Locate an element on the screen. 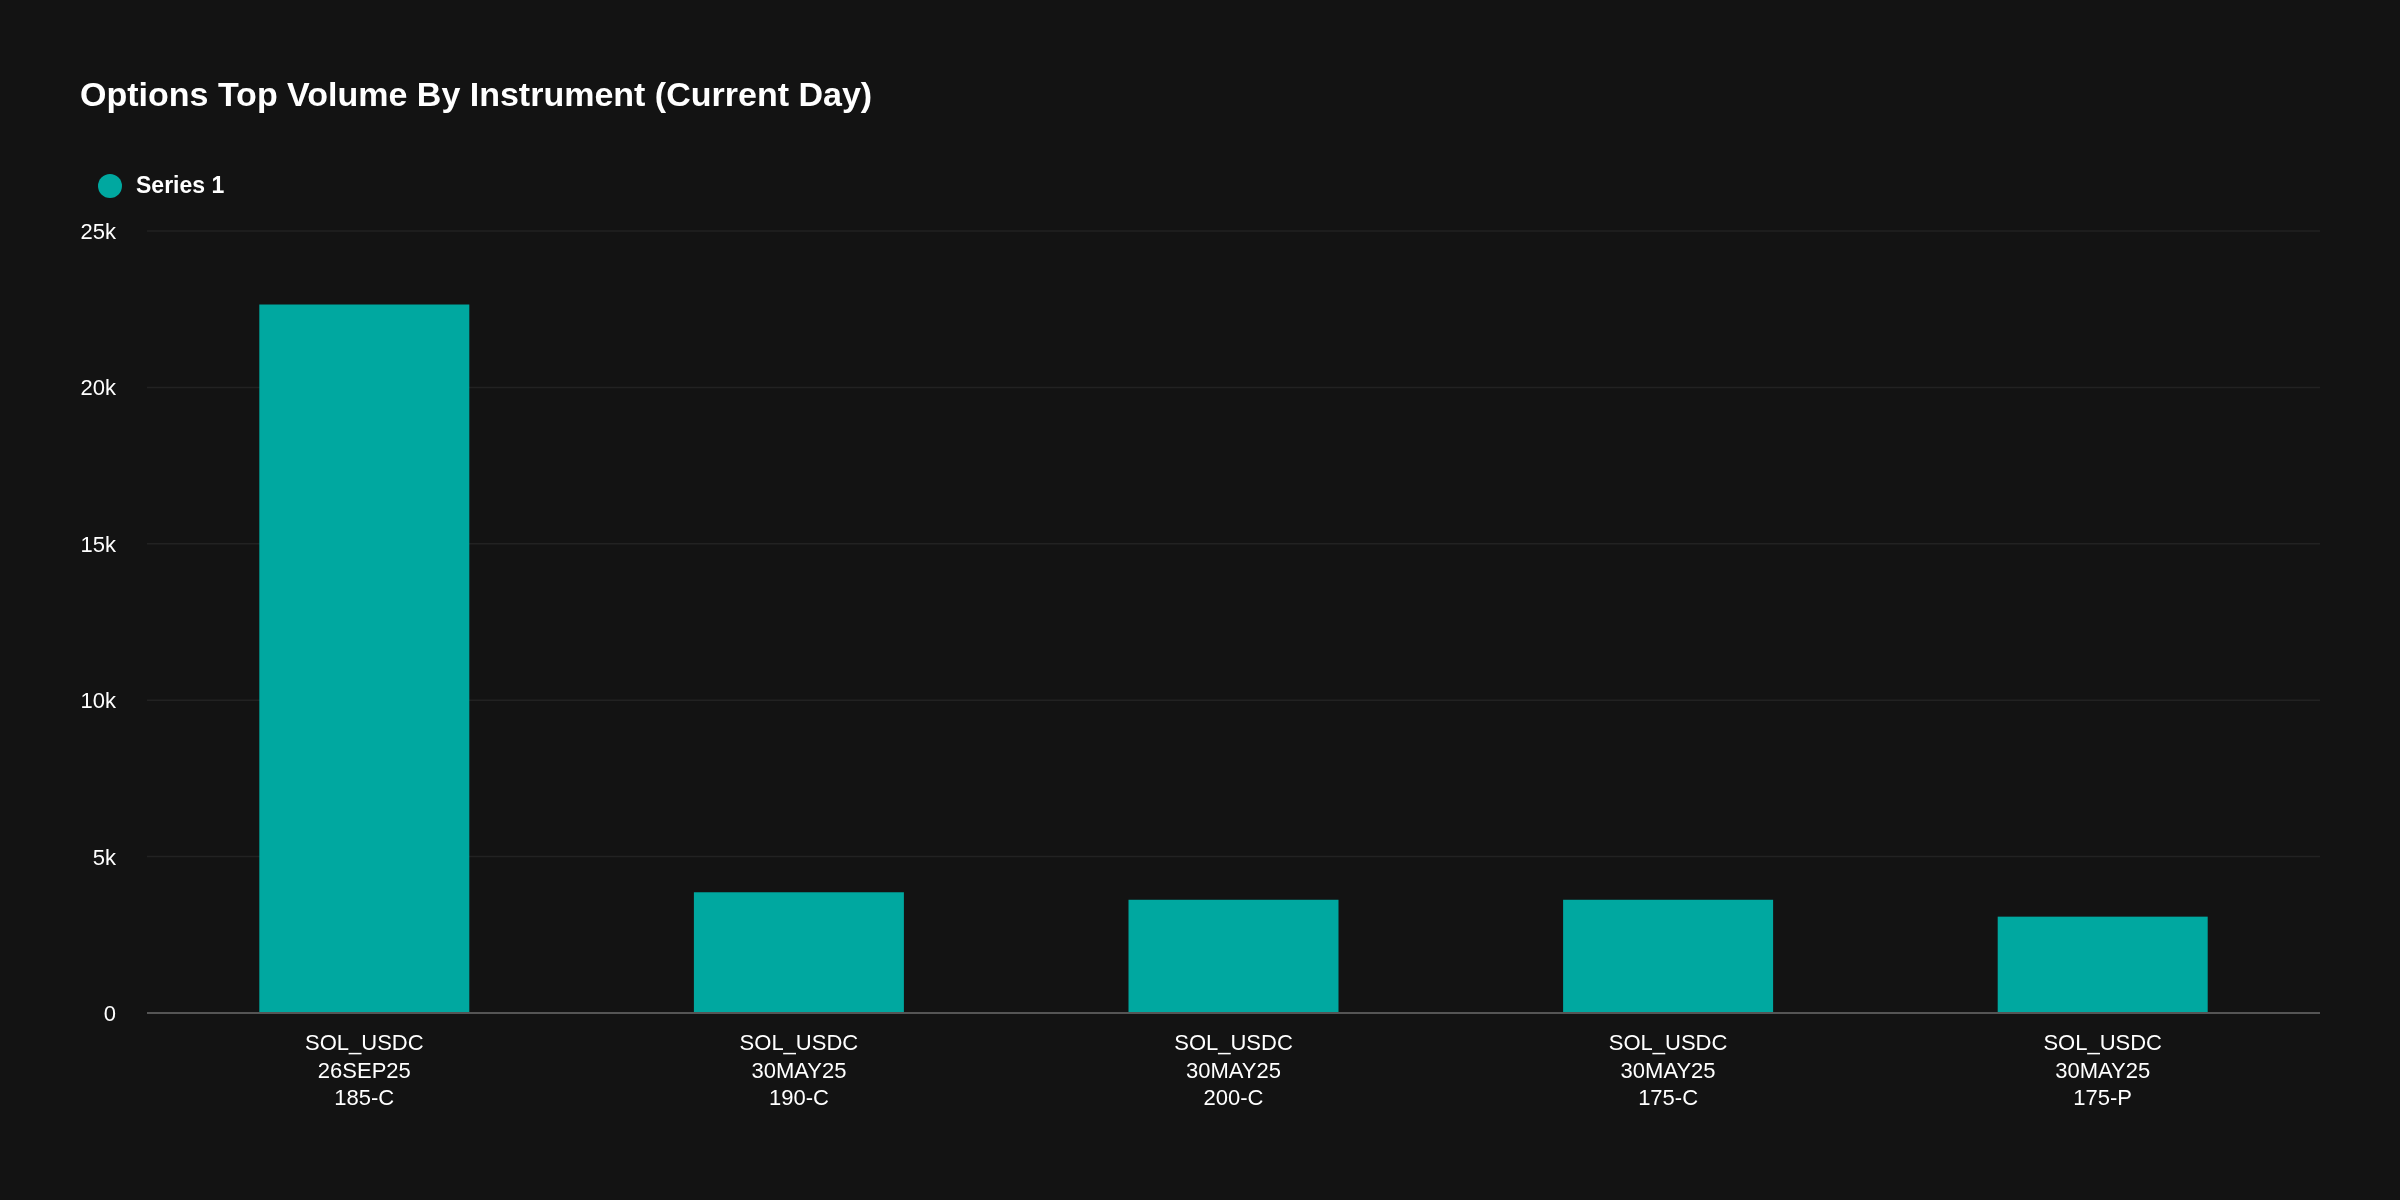 The height and width of the screenshot is (1200, 2400). y-tick-label: 5k is located at coordinates (104, 857).